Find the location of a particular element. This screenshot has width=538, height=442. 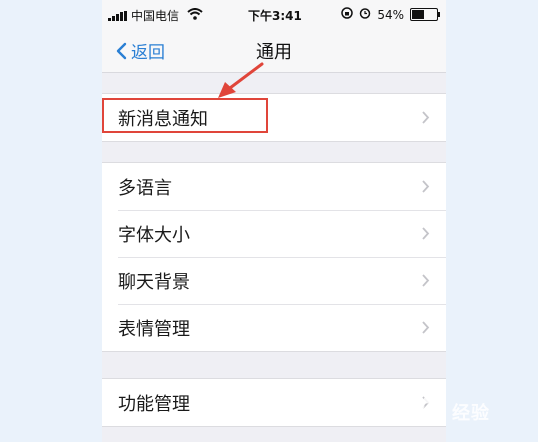

settings-row-sticker-management: 表情管理 is located at coordinates (274, 327).